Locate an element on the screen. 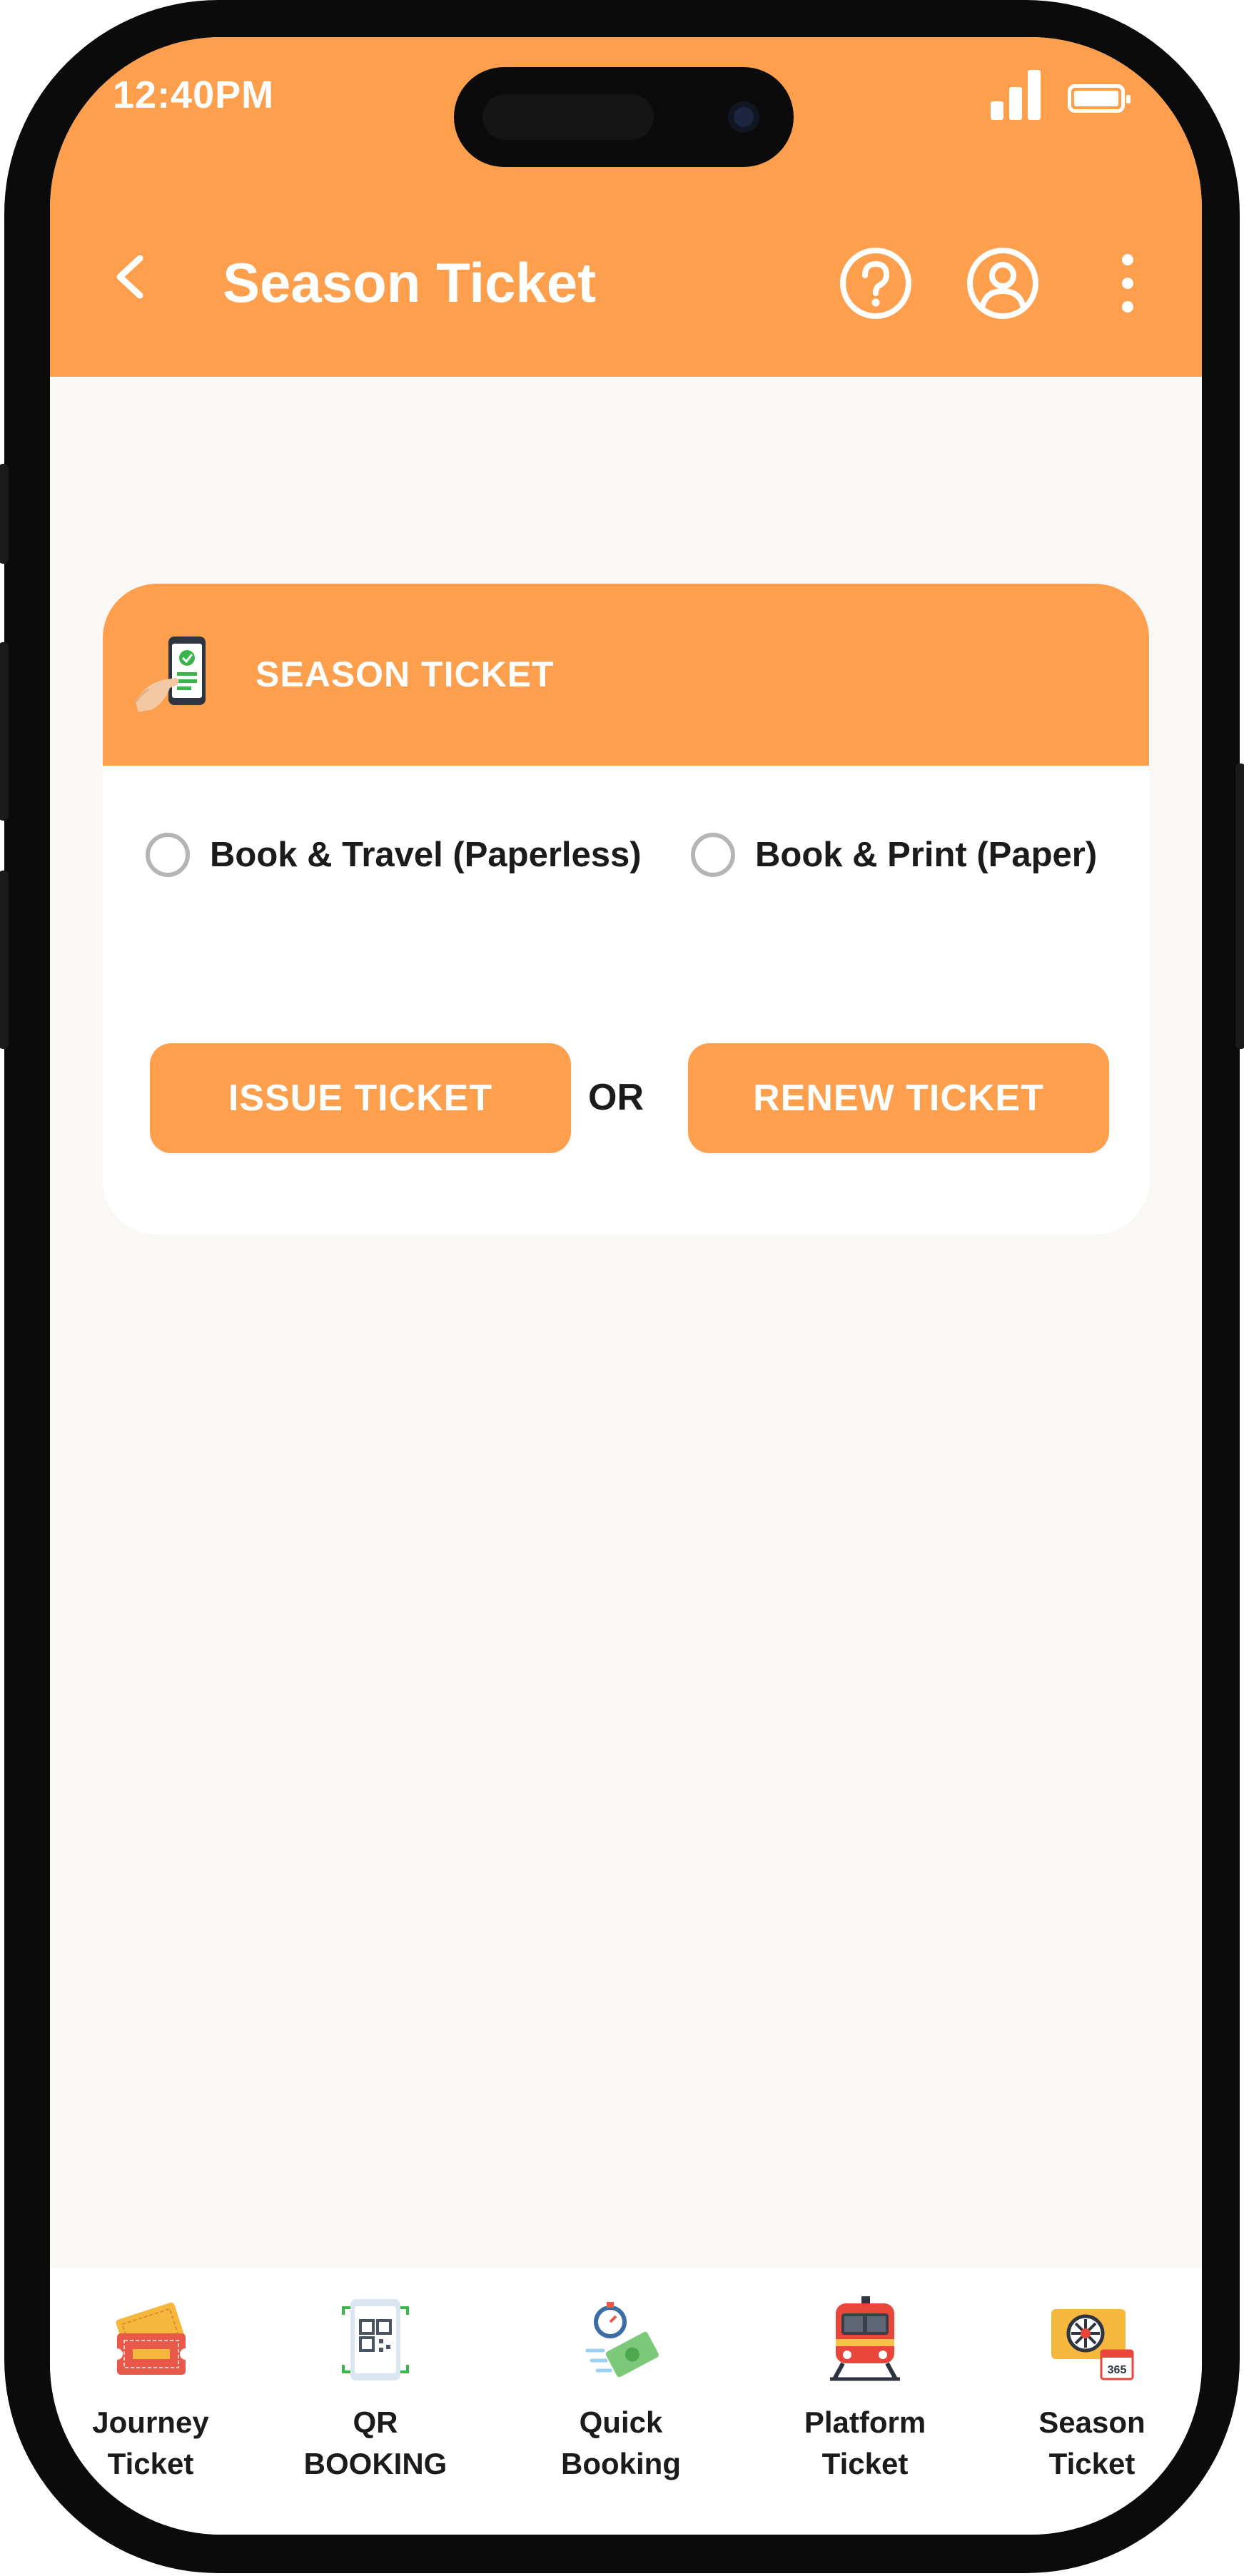 This screenshot has width=1244, height=2576. nav-quick-booking: Quick Booking is located at coordinates (621, 2389).